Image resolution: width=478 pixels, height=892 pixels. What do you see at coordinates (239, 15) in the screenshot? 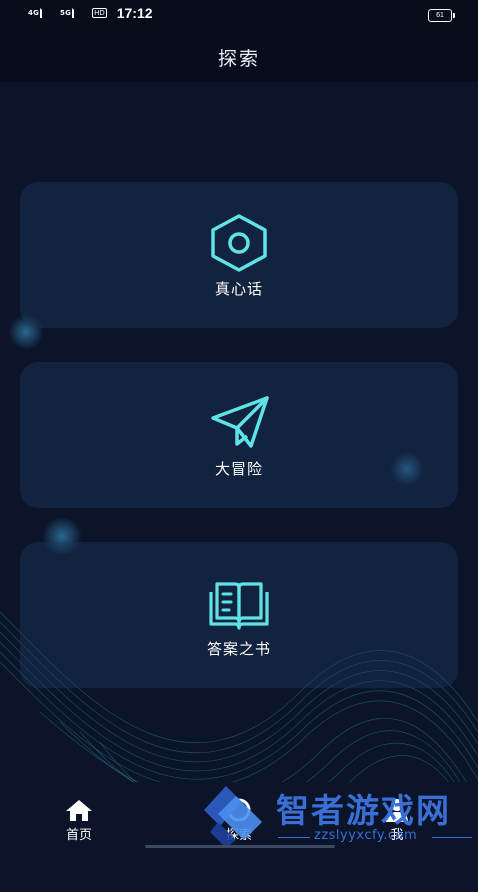
I see `status-bar: 4G 5G HD 17:12 61` at bounding box center [239, 15].